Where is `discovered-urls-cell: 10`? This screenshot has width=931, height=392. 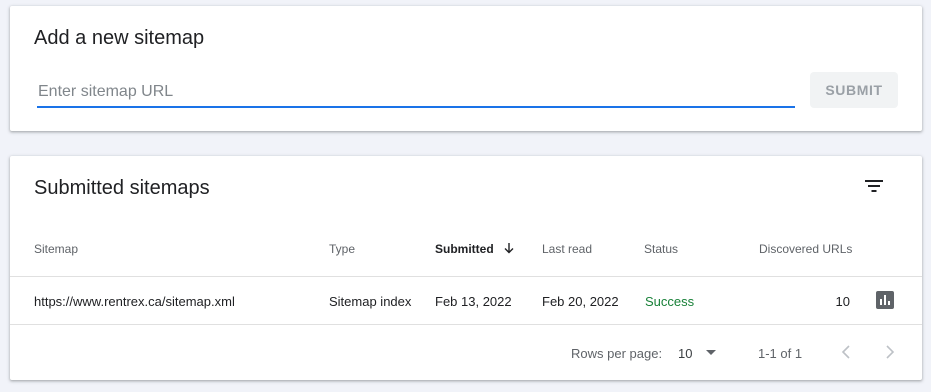 discovered-urls-cell: 10 is located at coordinates (842, 301).